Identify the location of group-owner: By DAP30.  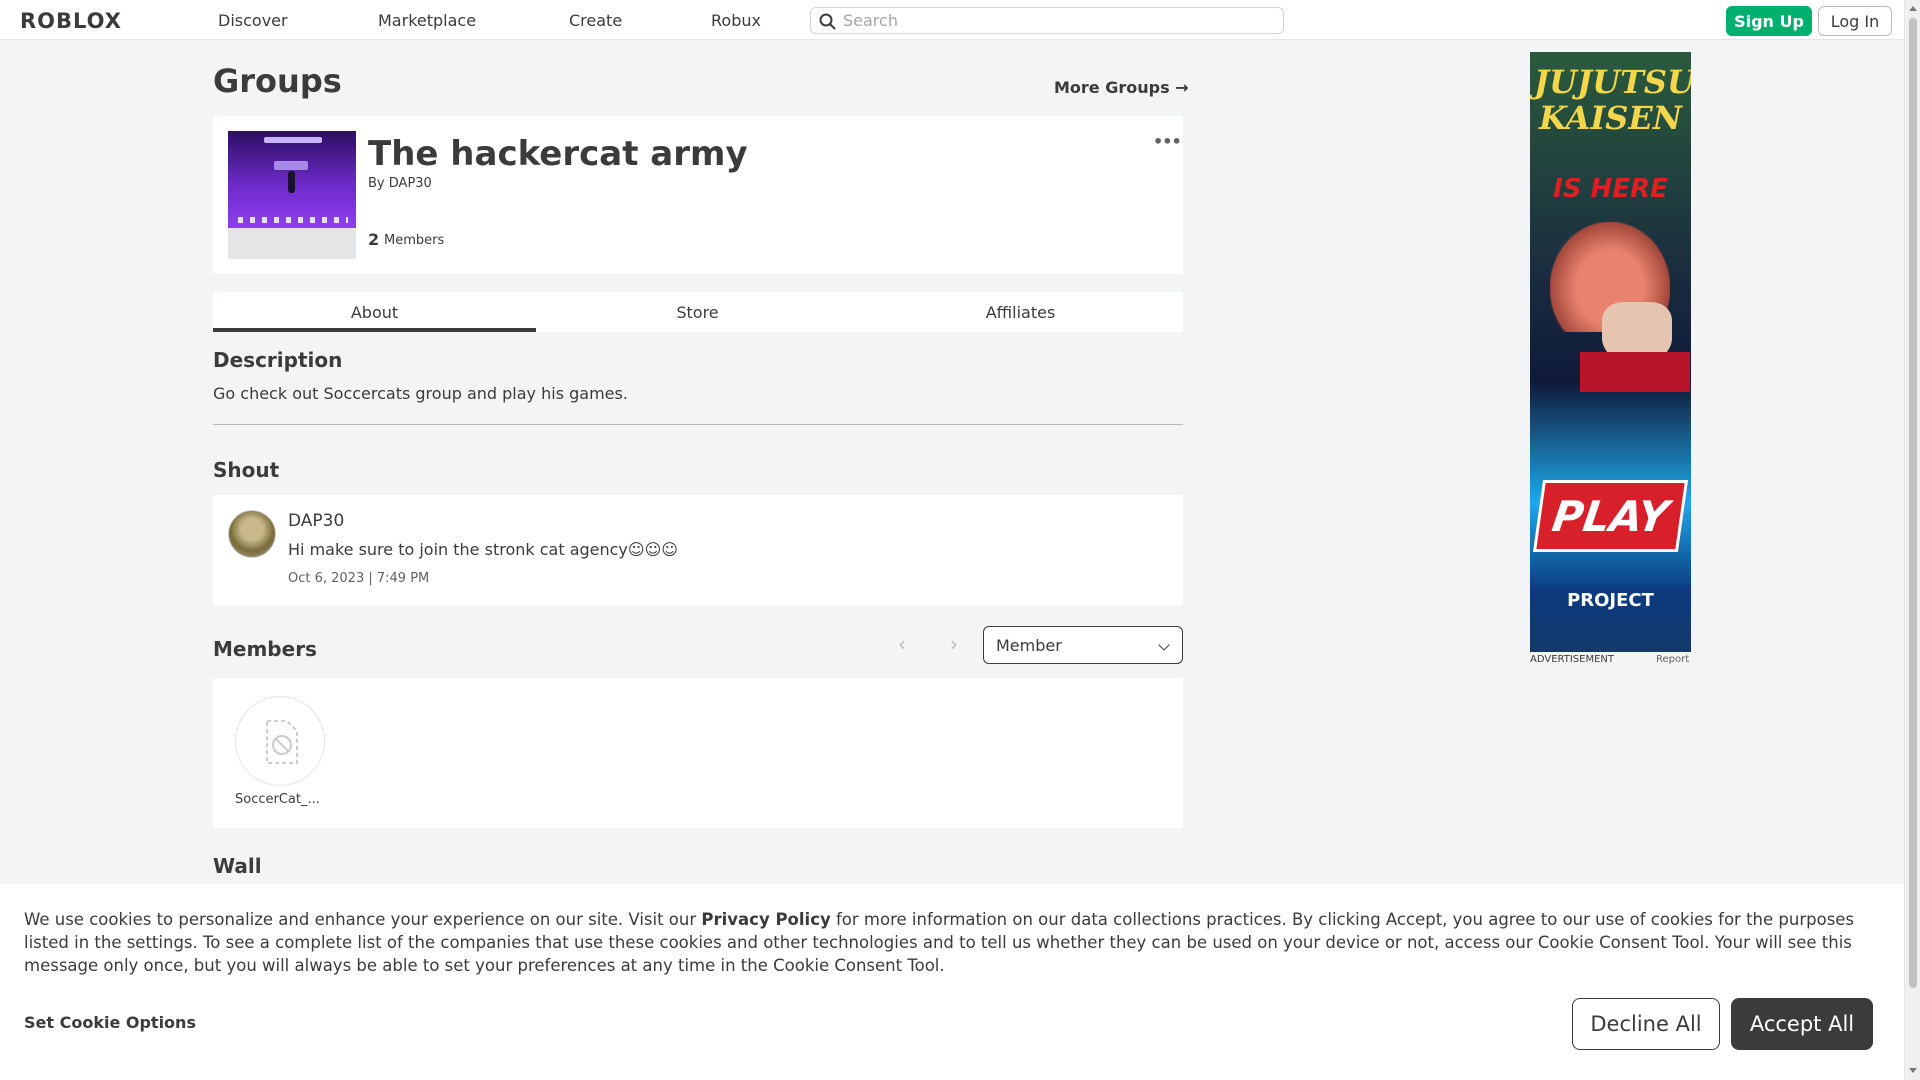
(400, 183).